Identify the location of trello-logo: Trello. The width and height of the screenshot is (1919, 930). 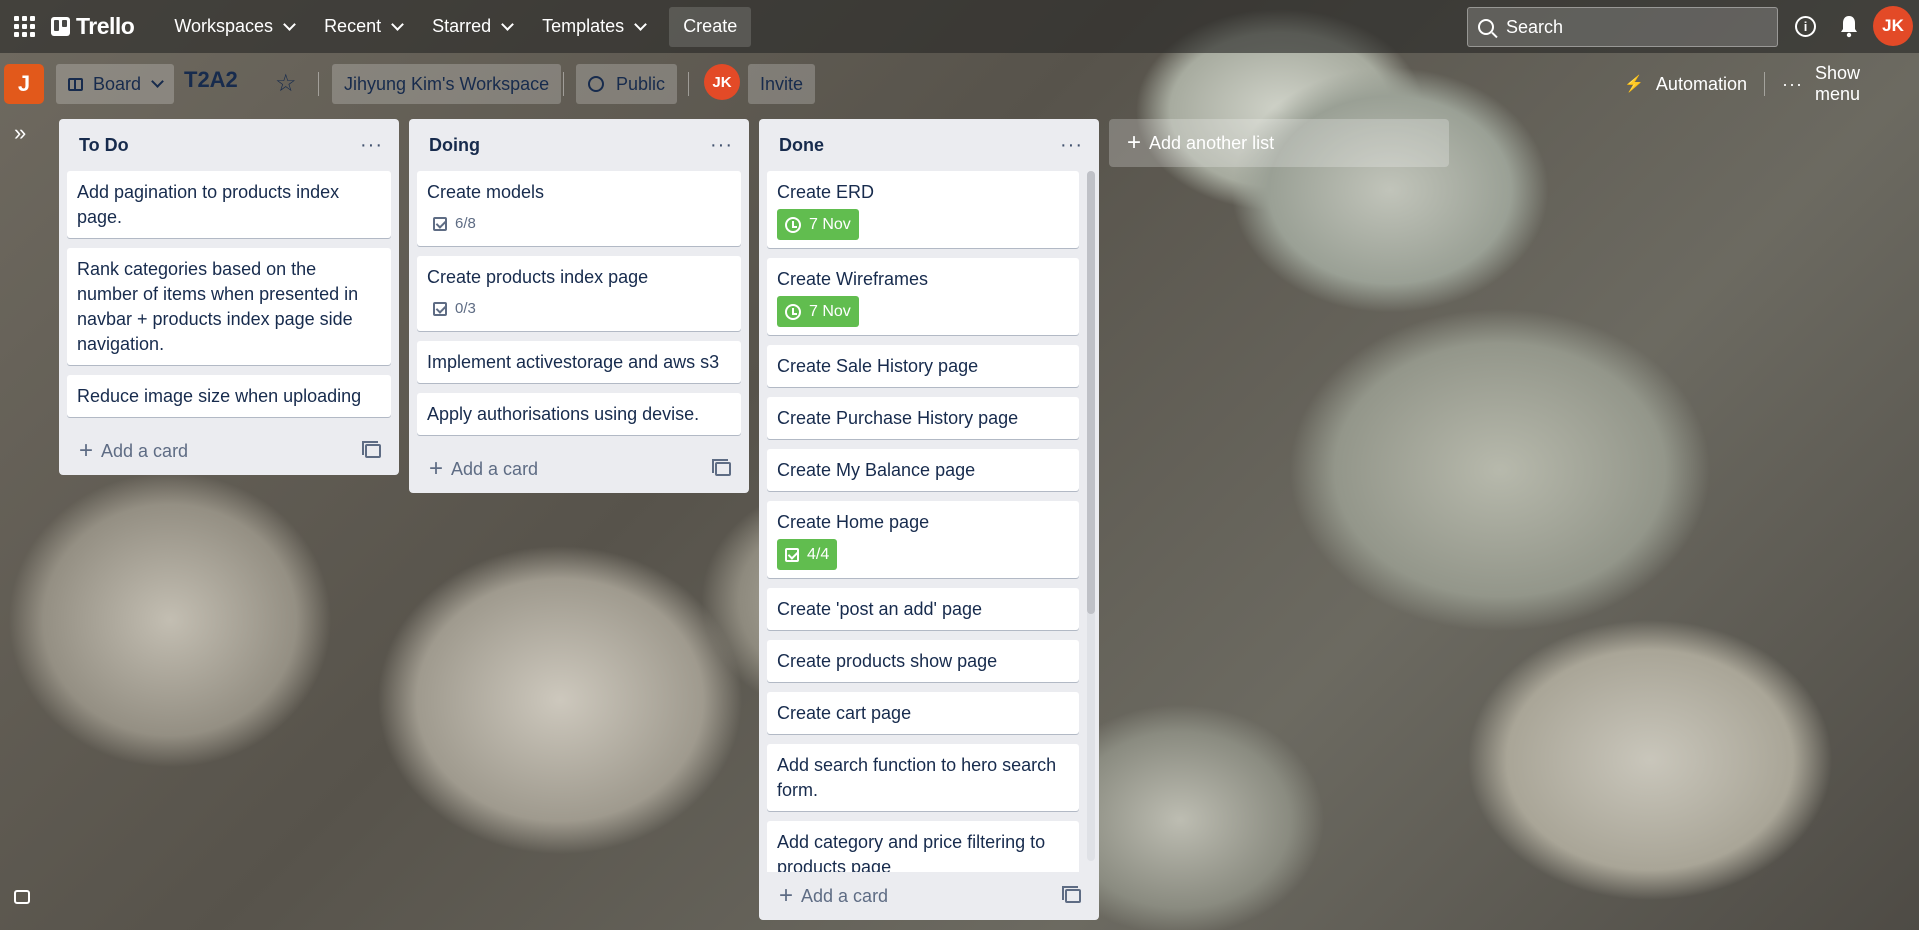
(93, 26).